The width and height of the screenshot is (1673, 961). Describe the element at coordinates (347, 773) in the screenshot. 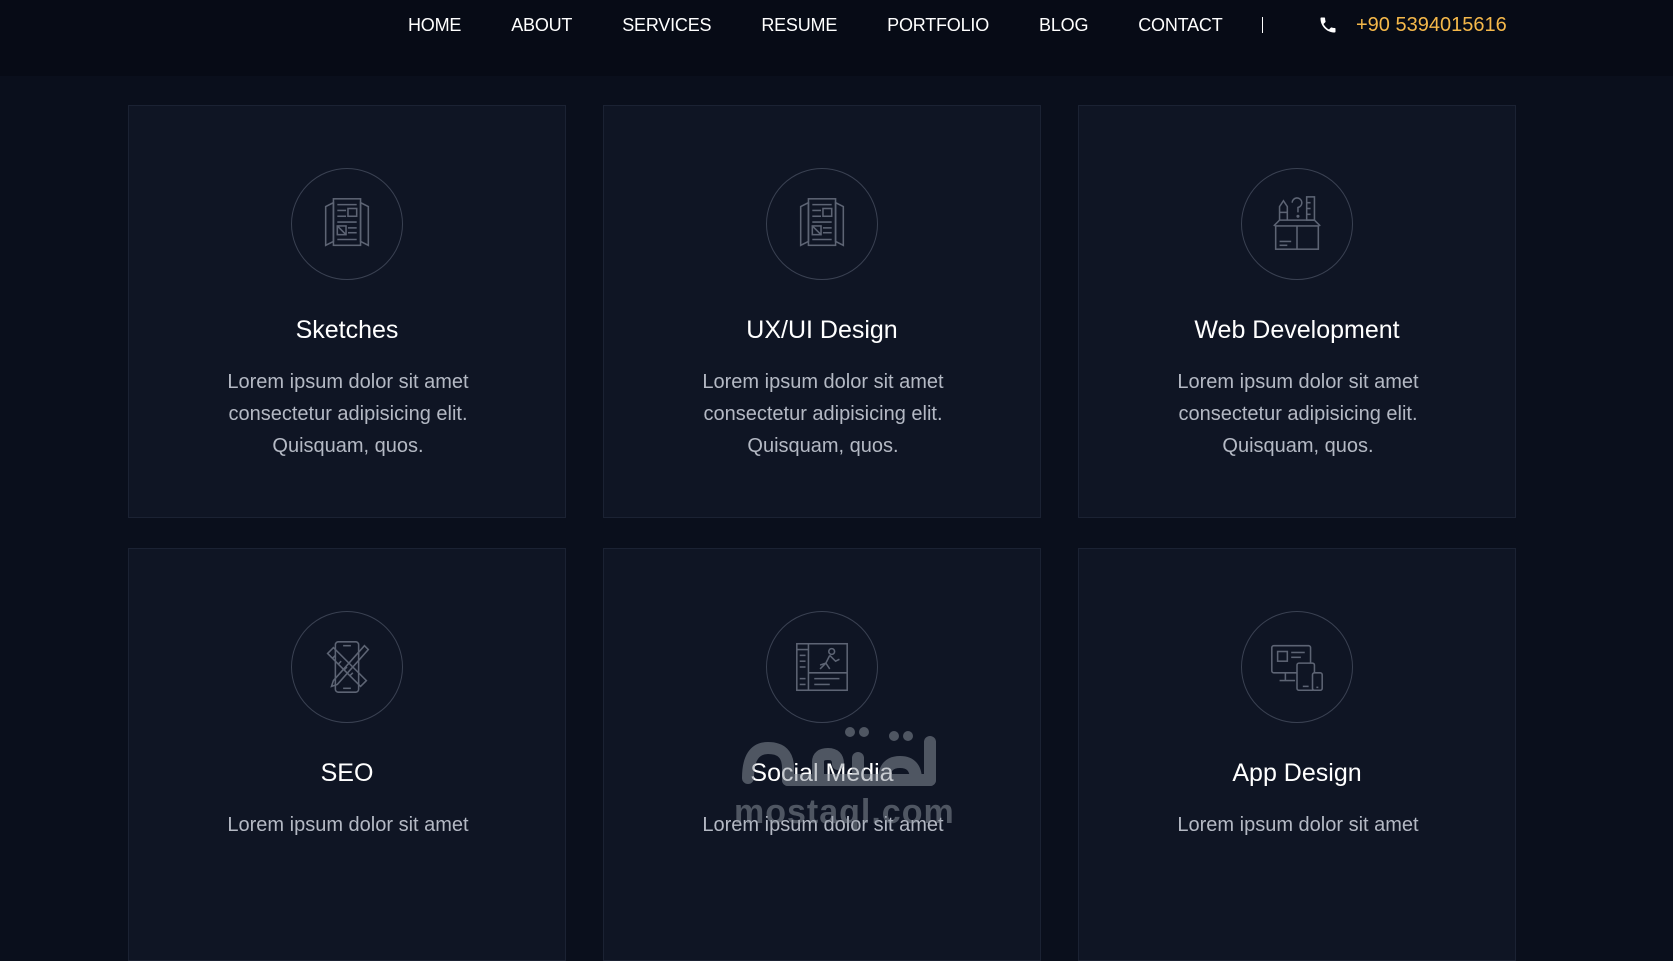

I see `service-title: SEO` at that location.